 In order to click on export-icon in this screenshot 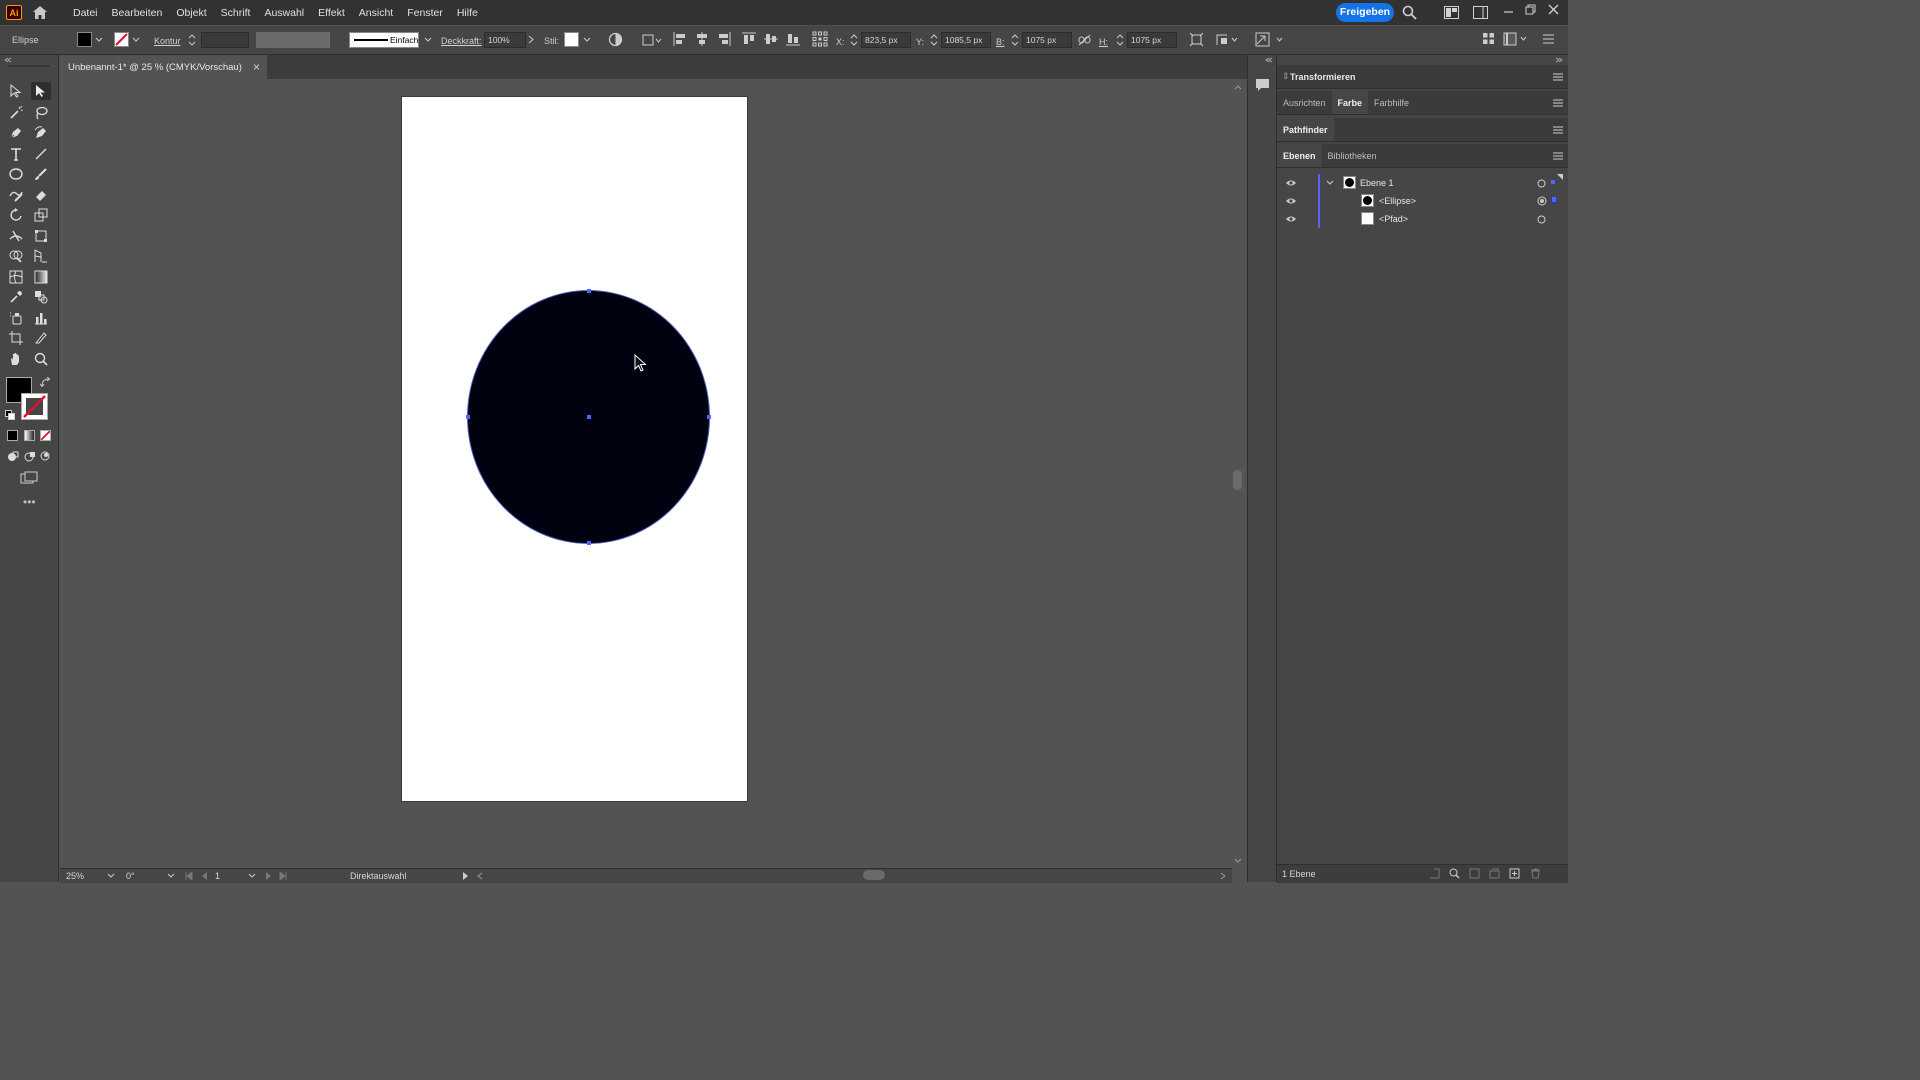, I will do `click(1434, 873)`.